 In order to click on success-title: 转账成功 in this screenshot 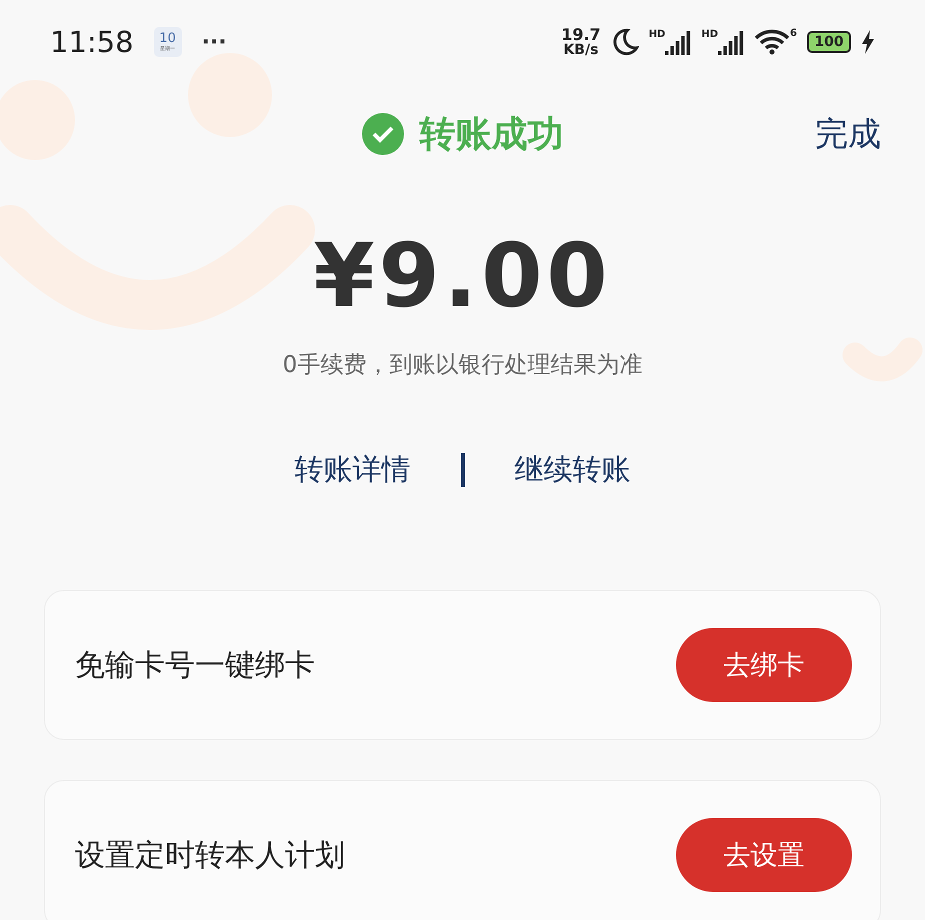, I will do `click(492, 134)`.